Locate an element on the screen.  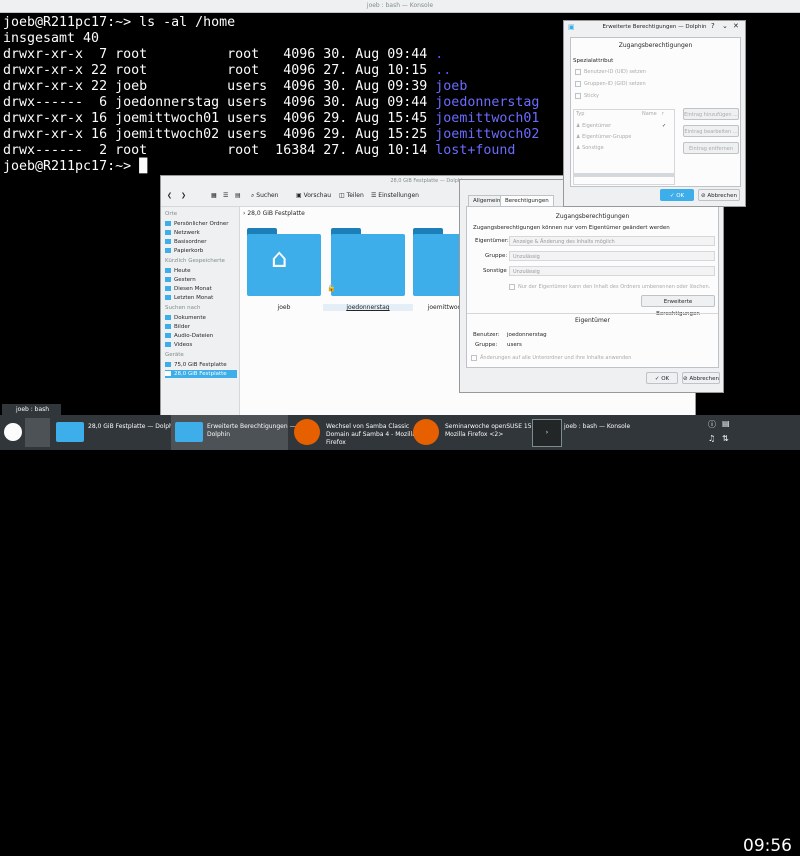
terminal-line: joeb@R211pc17:~> ls -al /home is located at coordinates (271, 23).